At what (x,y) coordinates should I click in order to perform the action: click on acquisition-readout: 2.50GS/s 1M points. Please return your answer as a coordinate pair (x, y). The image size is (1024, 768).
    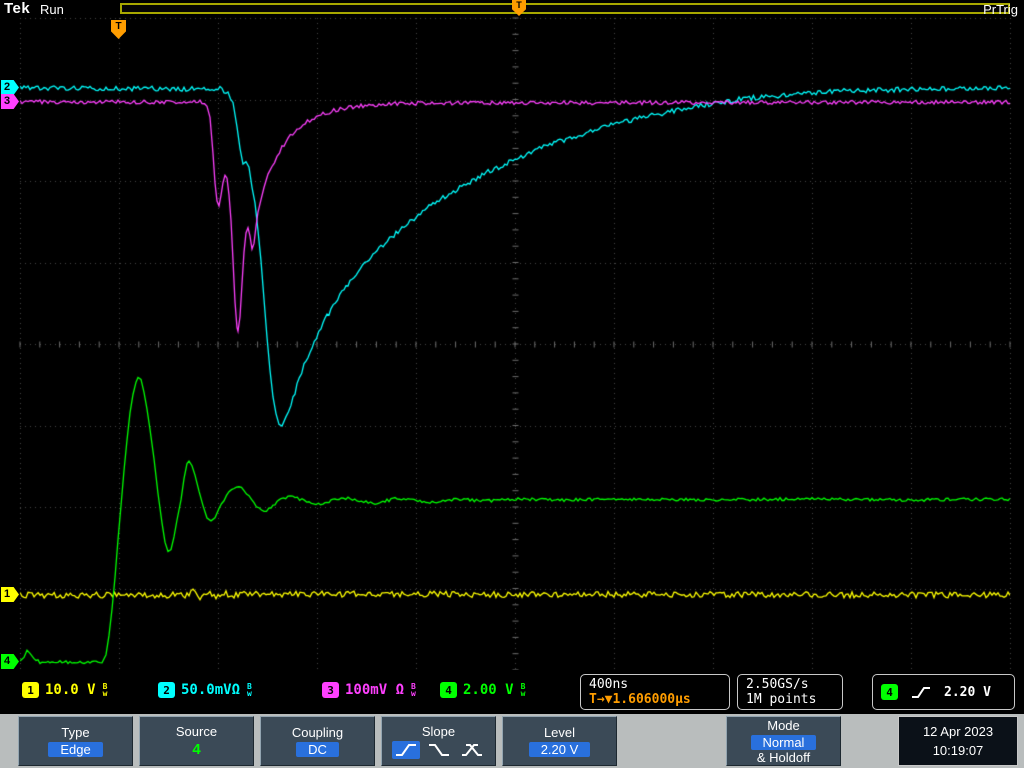
    Looking at the image, I should click on (790, 692).